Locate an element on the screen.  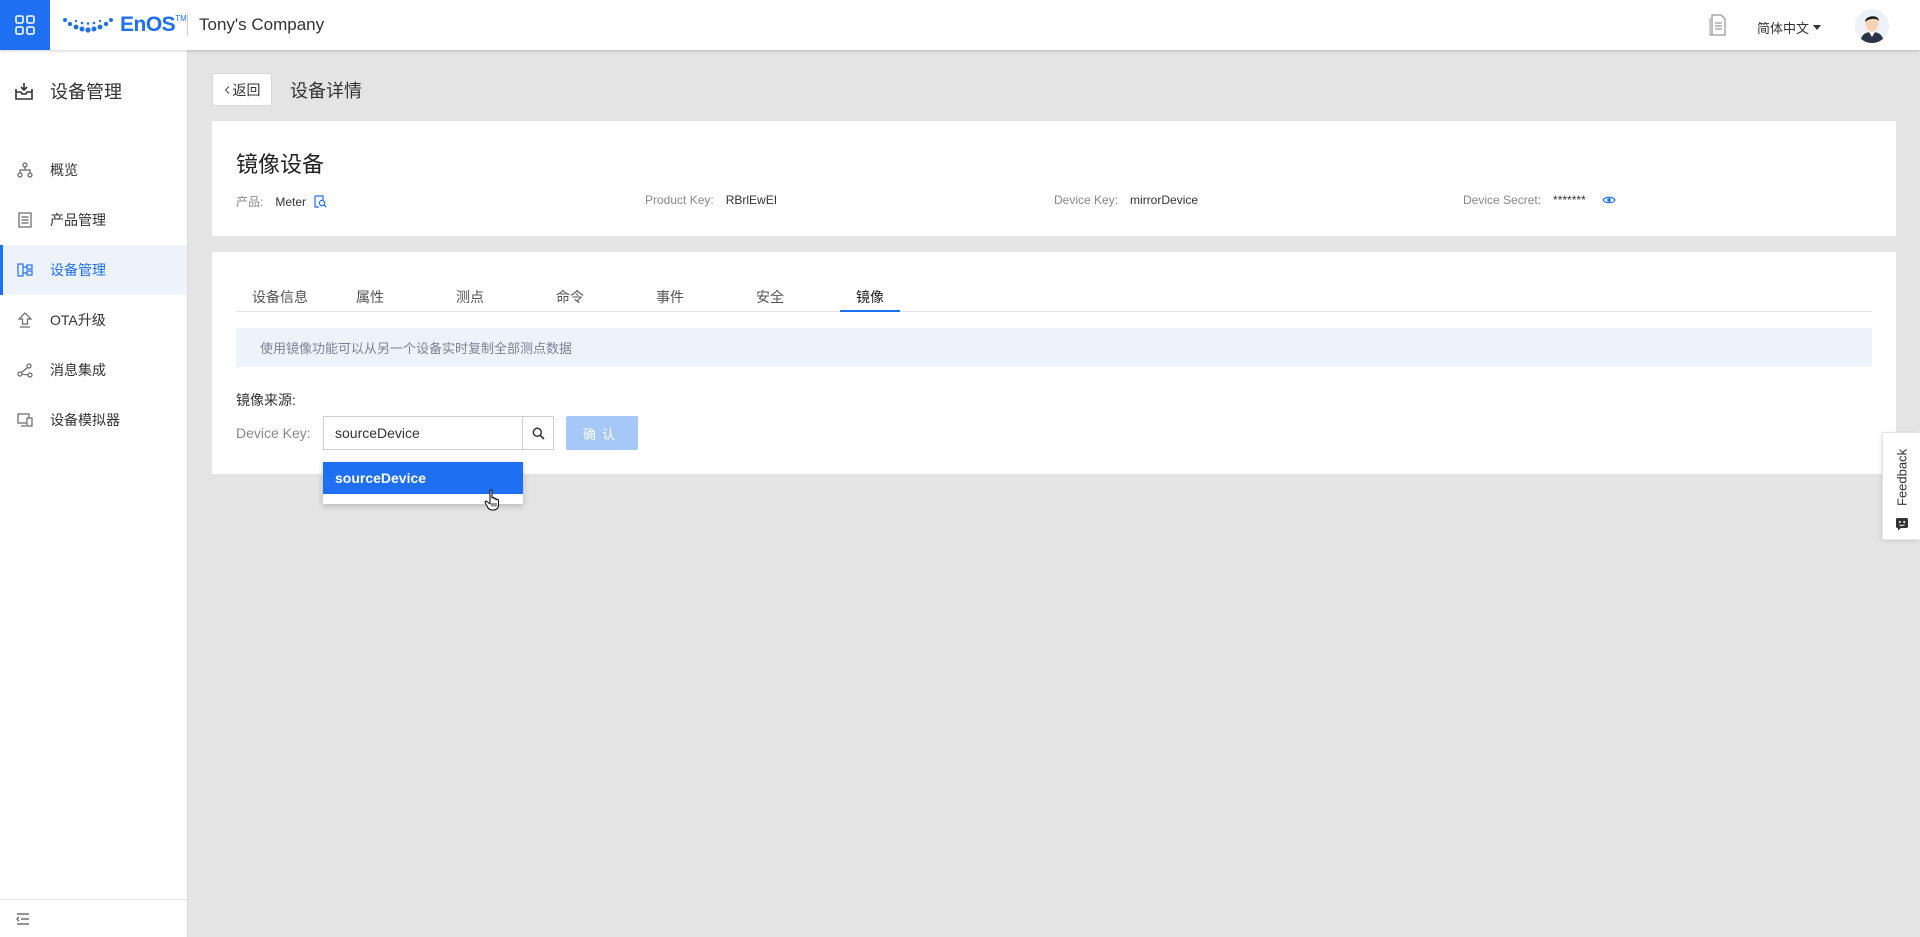
view-product-icon is located at coordinates (320, 201).